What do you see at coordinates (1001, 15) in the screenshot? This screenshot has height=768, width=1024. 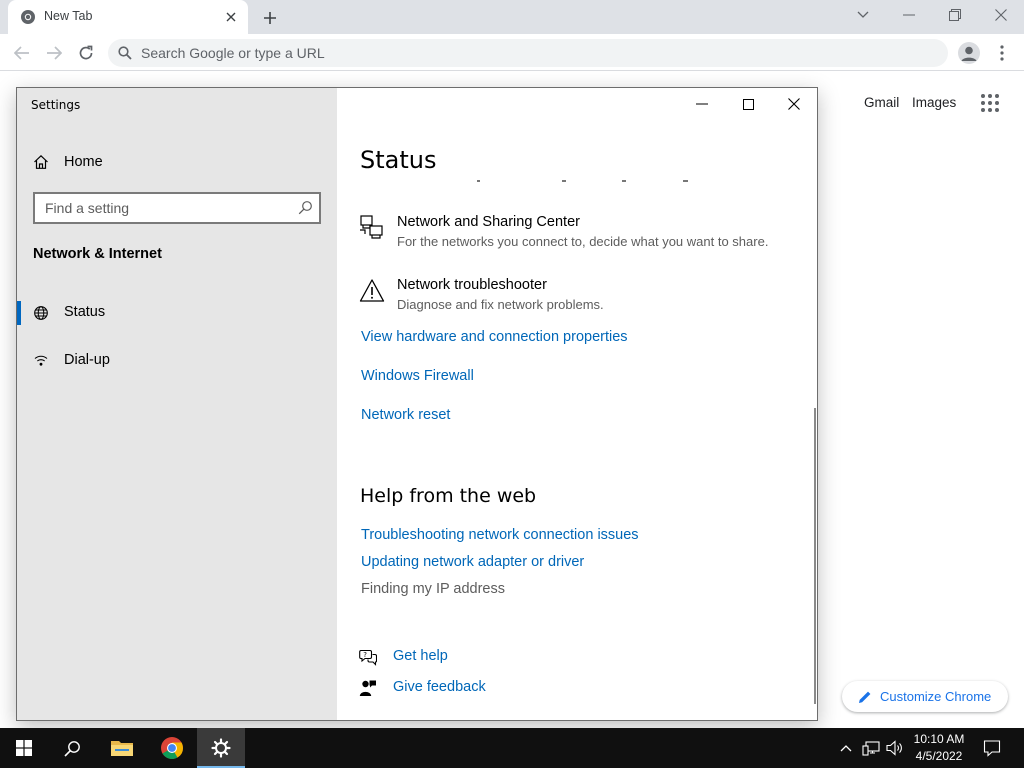 I see `close-window-icon` at bounding box center [1001, 15].